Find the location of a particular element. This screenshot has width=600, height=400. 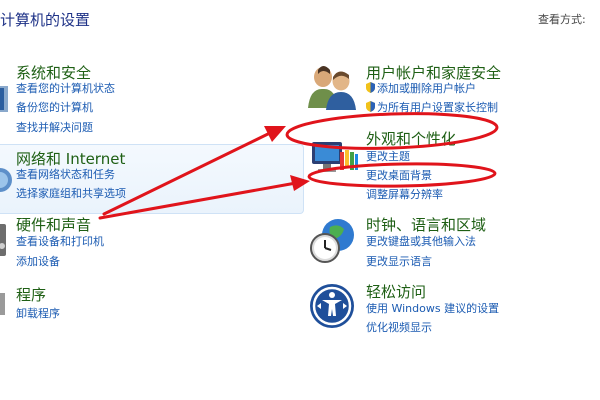

category-user-accounts: 用户帐户和家庭安全 添加或删除用户帐户 为所有用户设置家长控制 is located at coordinates (449, 90).